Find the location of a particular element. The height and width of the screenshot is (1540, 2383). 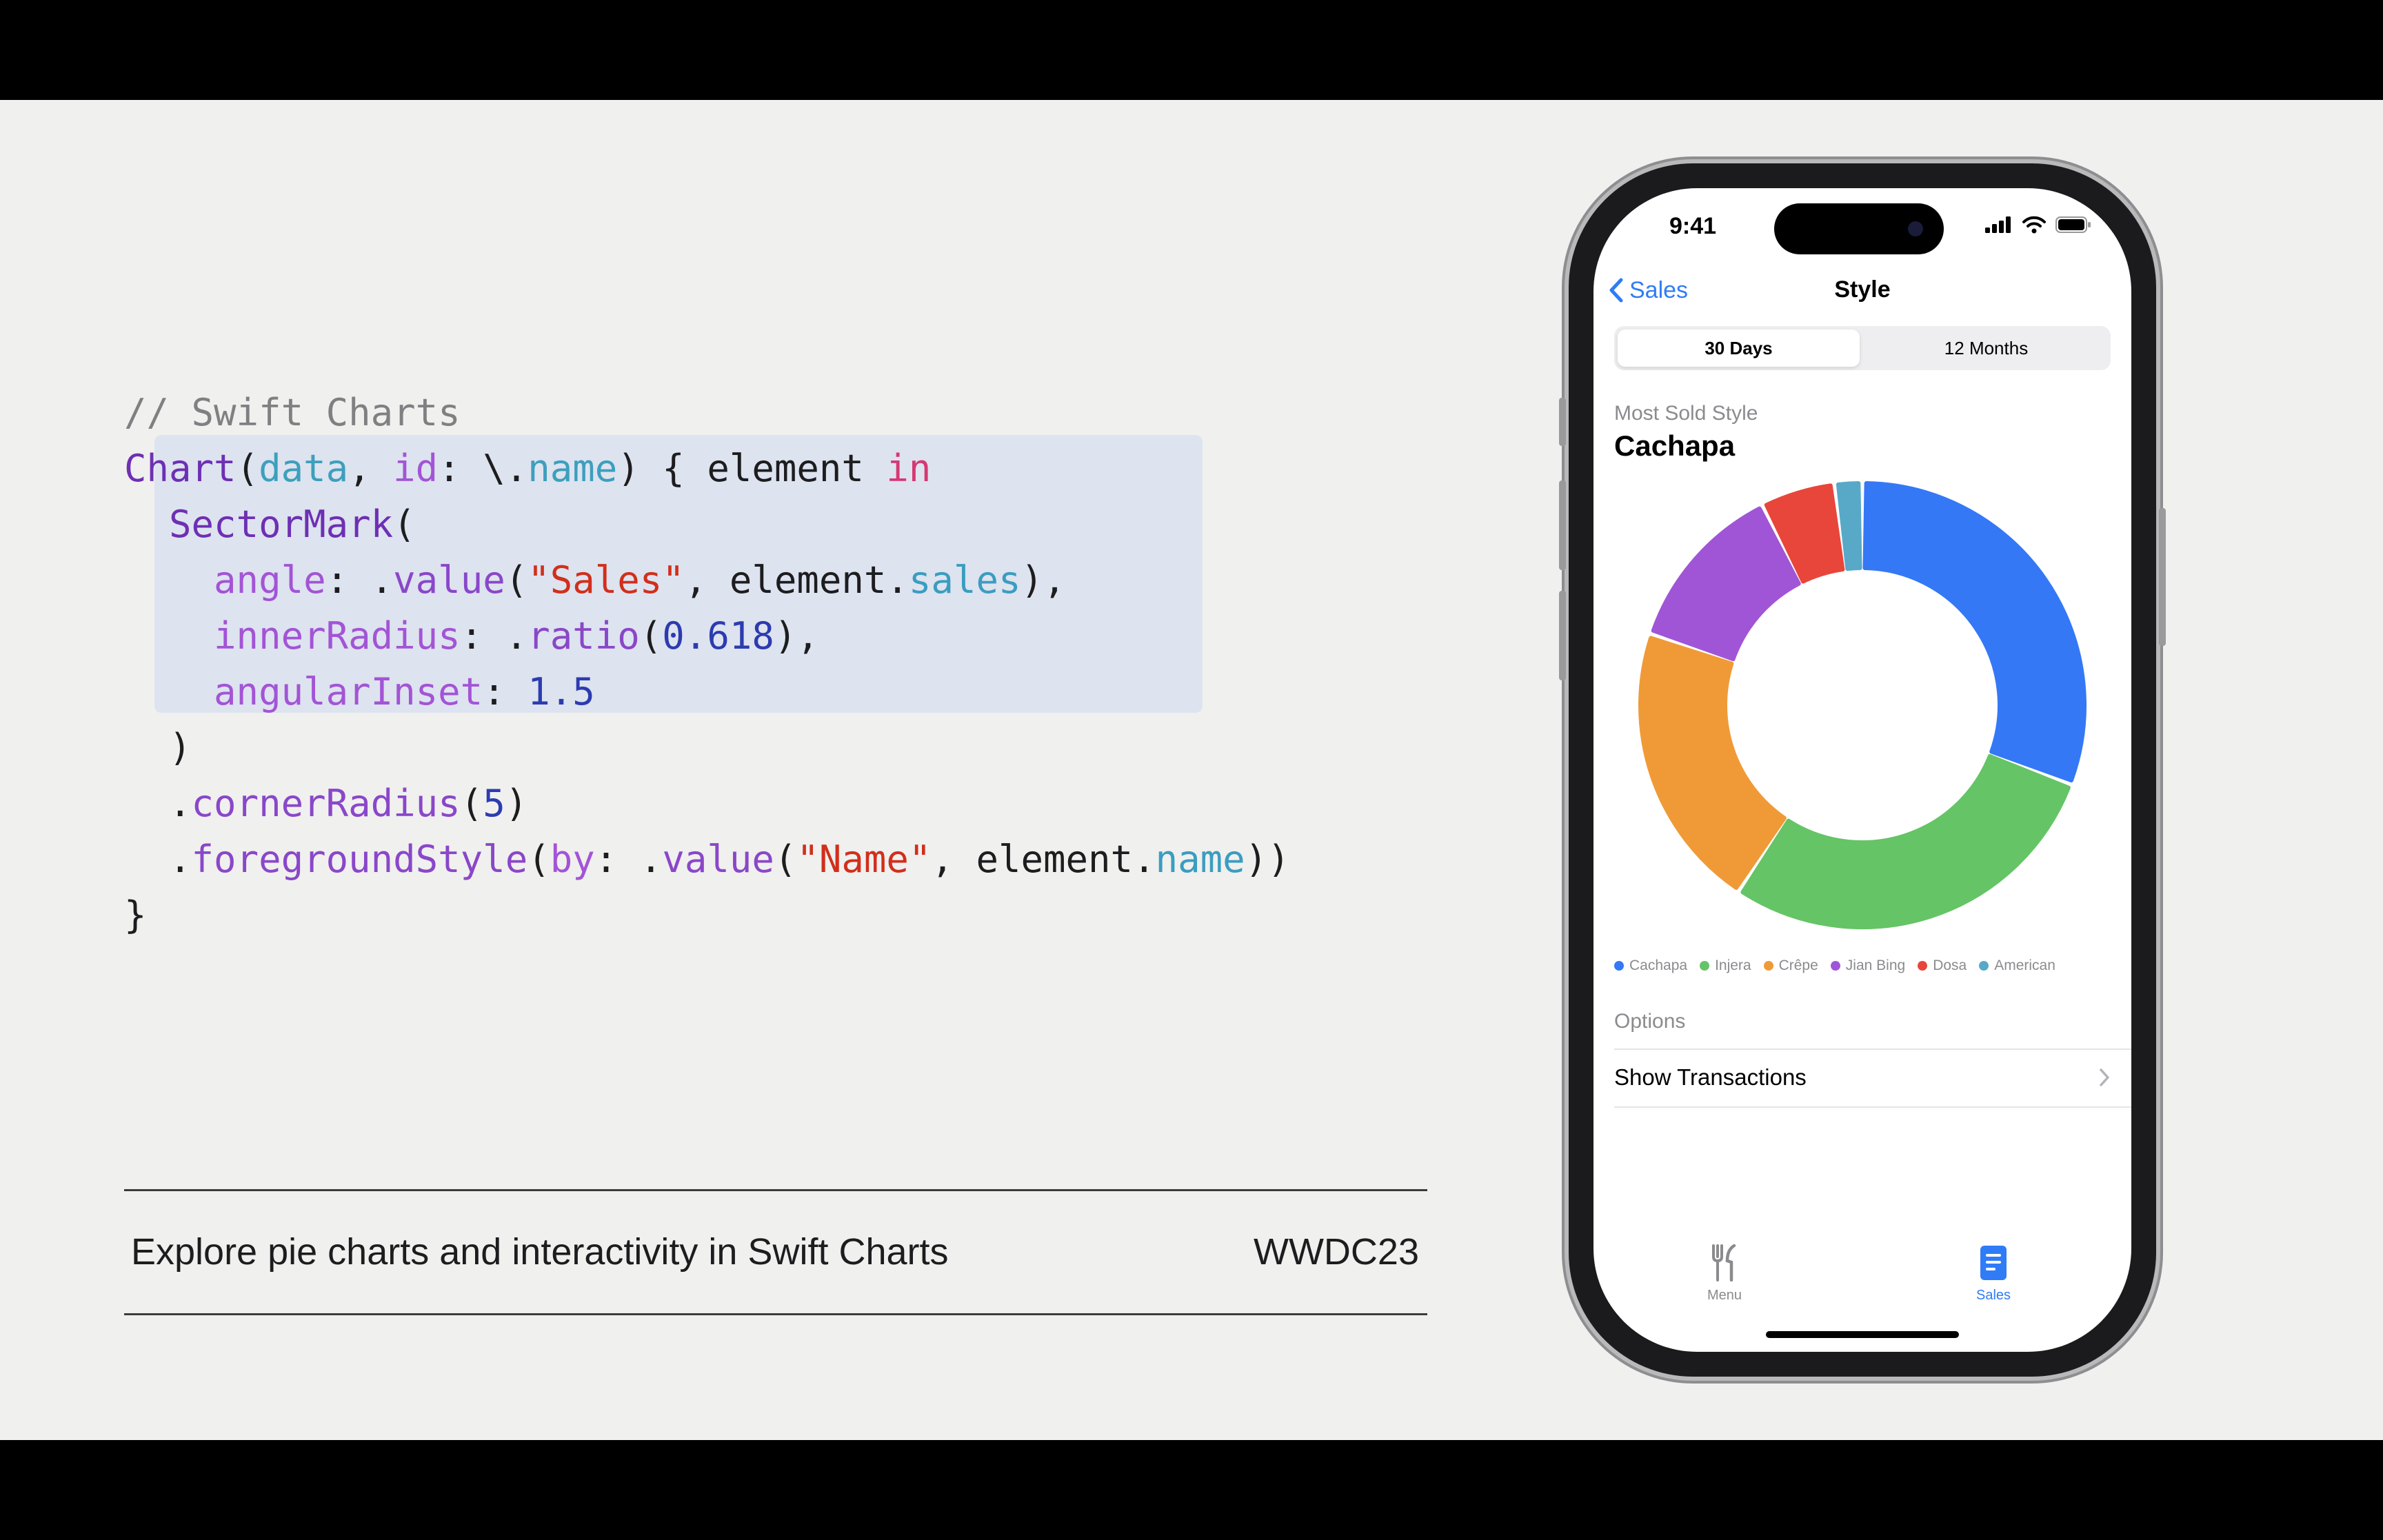

chart-legend: Cachapa Injera Crêpe Jian Bing Dosa American is located at coordinates (1834, 966).